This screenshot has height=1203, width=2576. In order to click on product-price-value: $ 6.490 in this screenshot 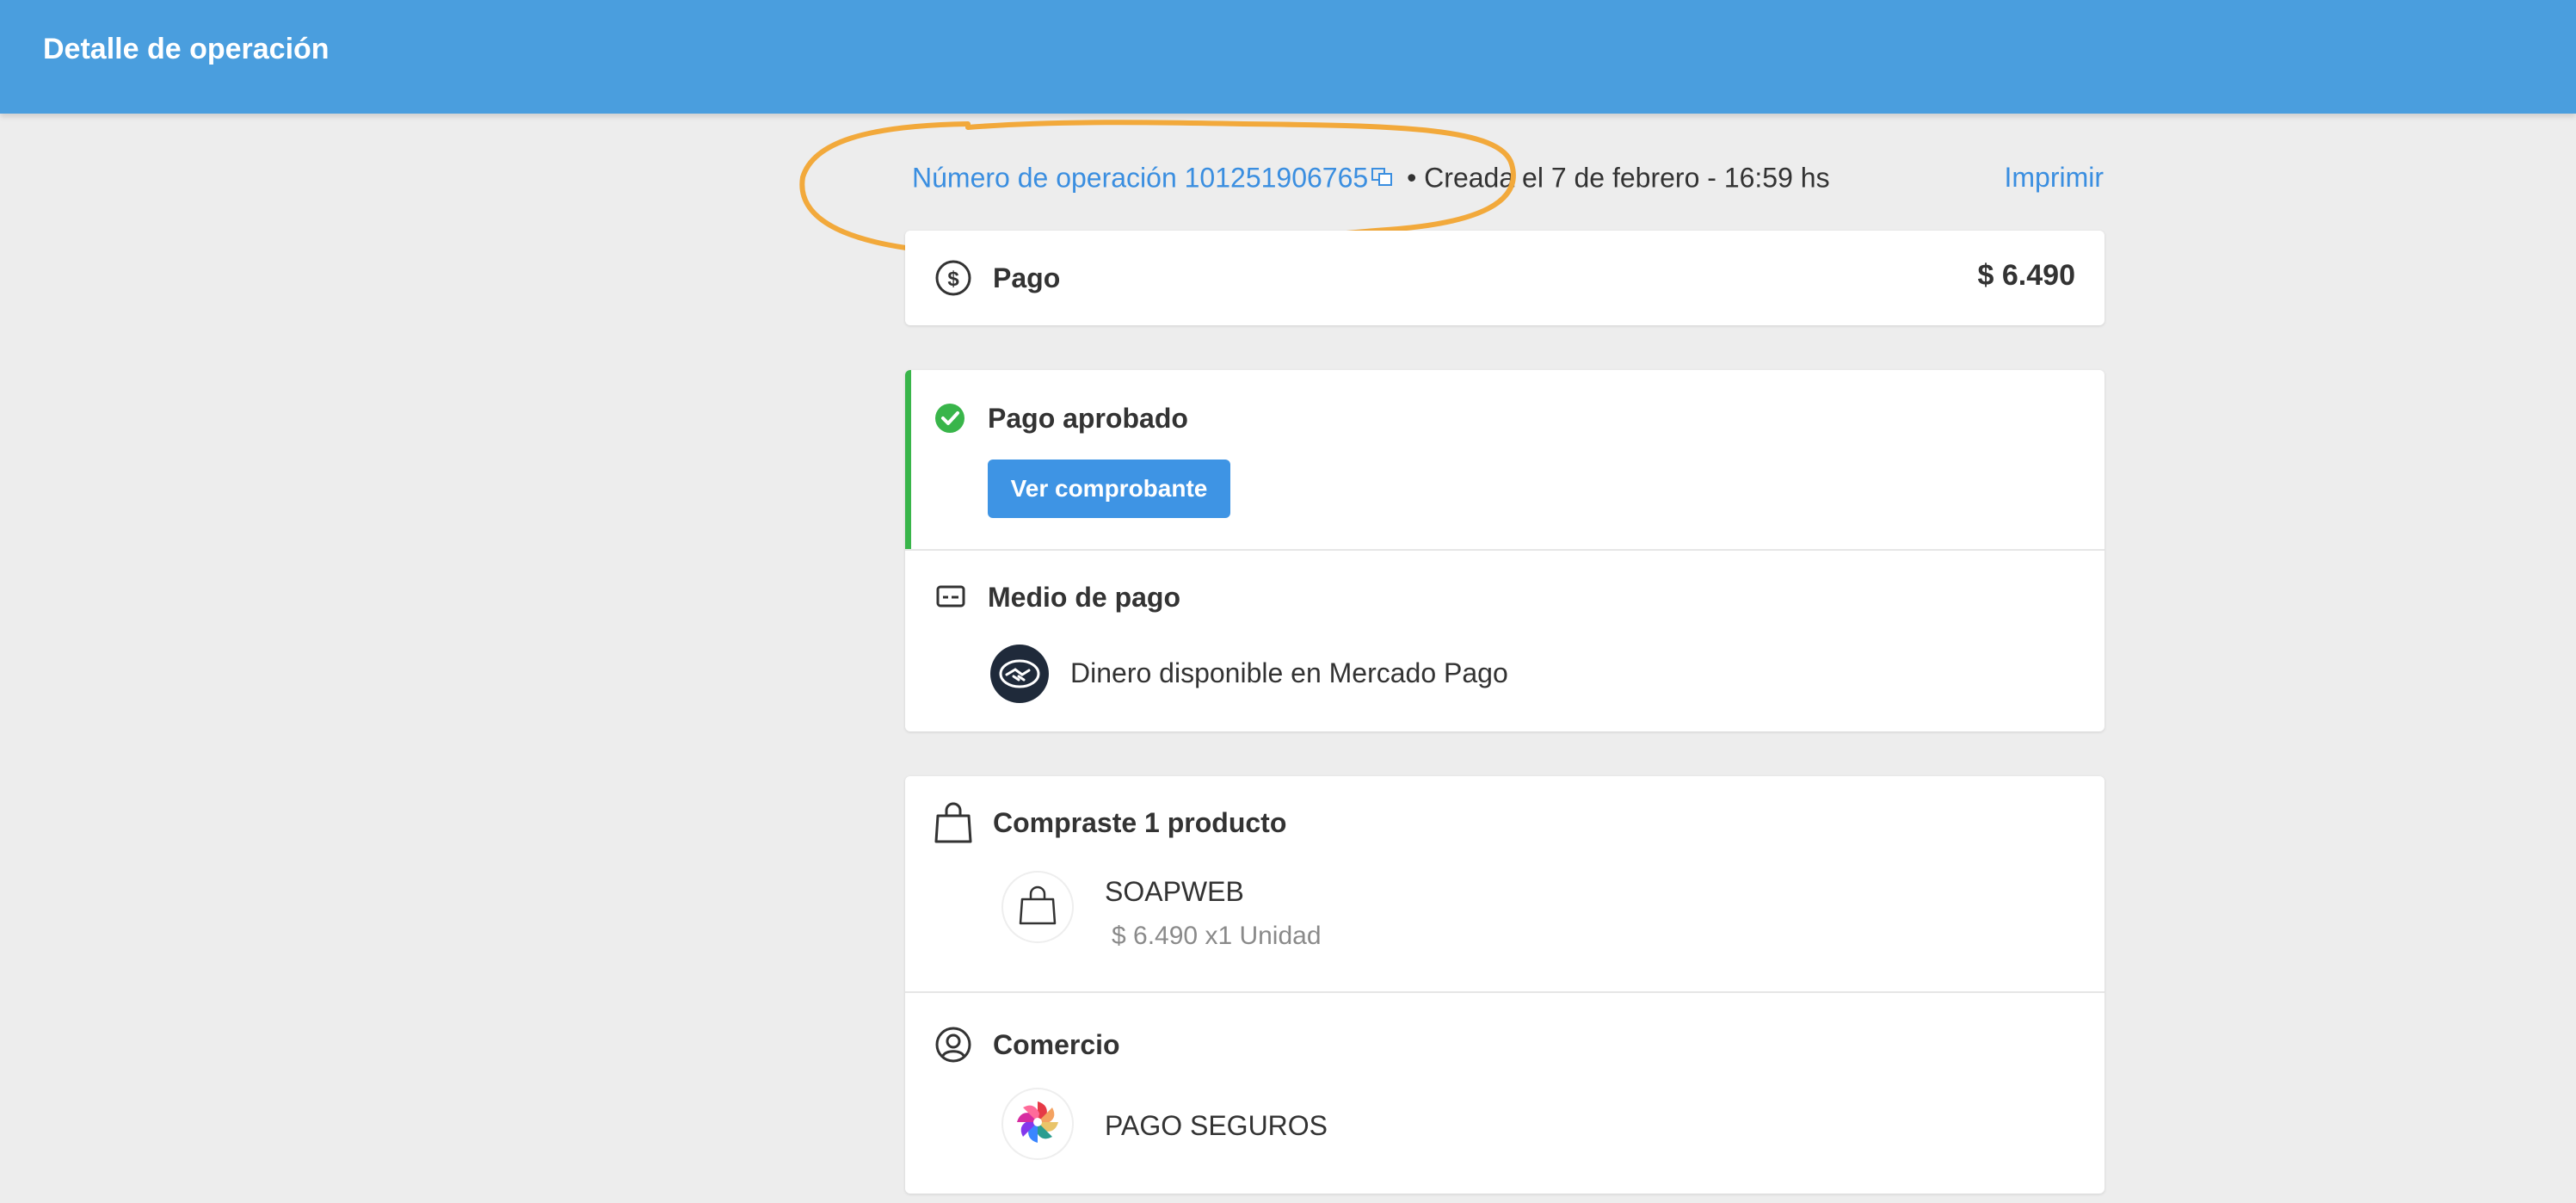, I will do `click(1155, 936)`.